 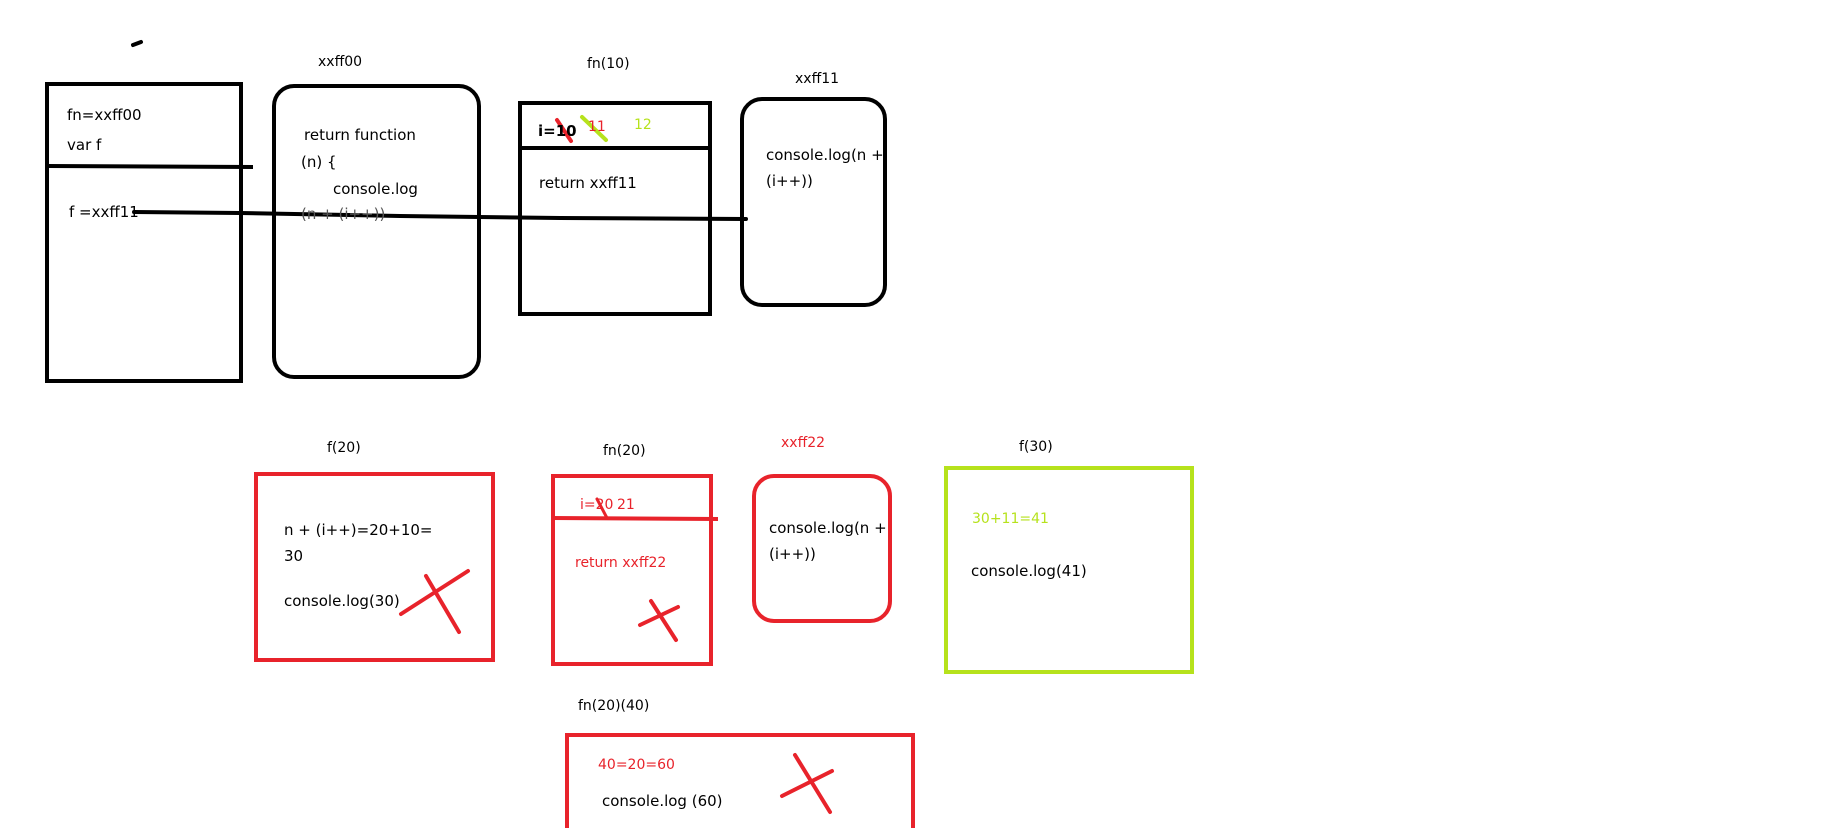 What do you see at coordinates (557, 131) in the screenshot?
I see `fn10-var-i: i=10` at bounding box center [557, 131].